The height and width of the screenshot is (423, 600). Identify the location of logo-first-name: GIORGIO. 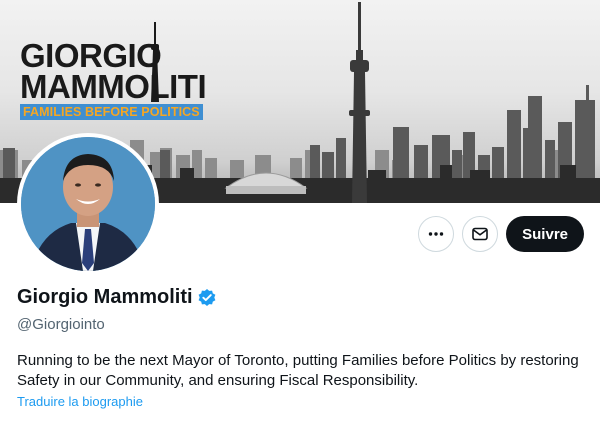
(91, 55).